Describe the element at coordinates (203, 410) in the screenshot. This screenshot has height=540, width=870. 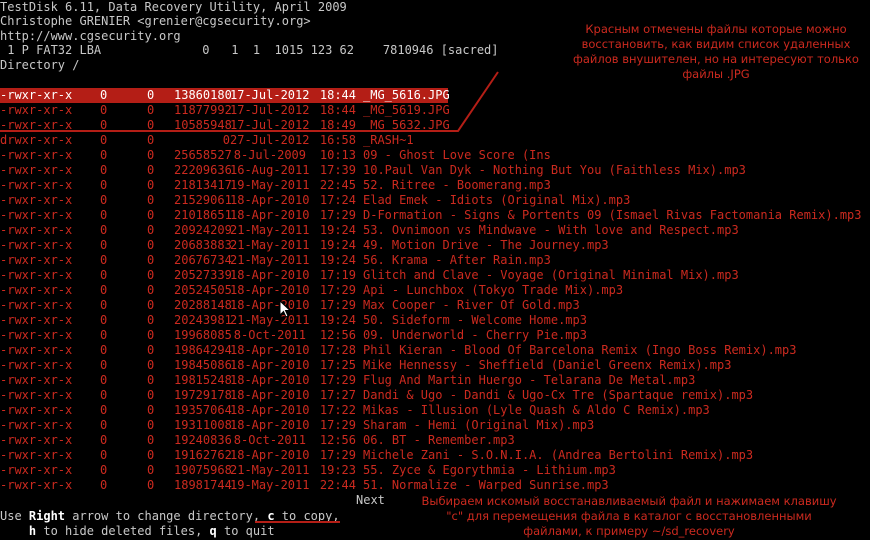
I see `file-size: 19357064` at that location.